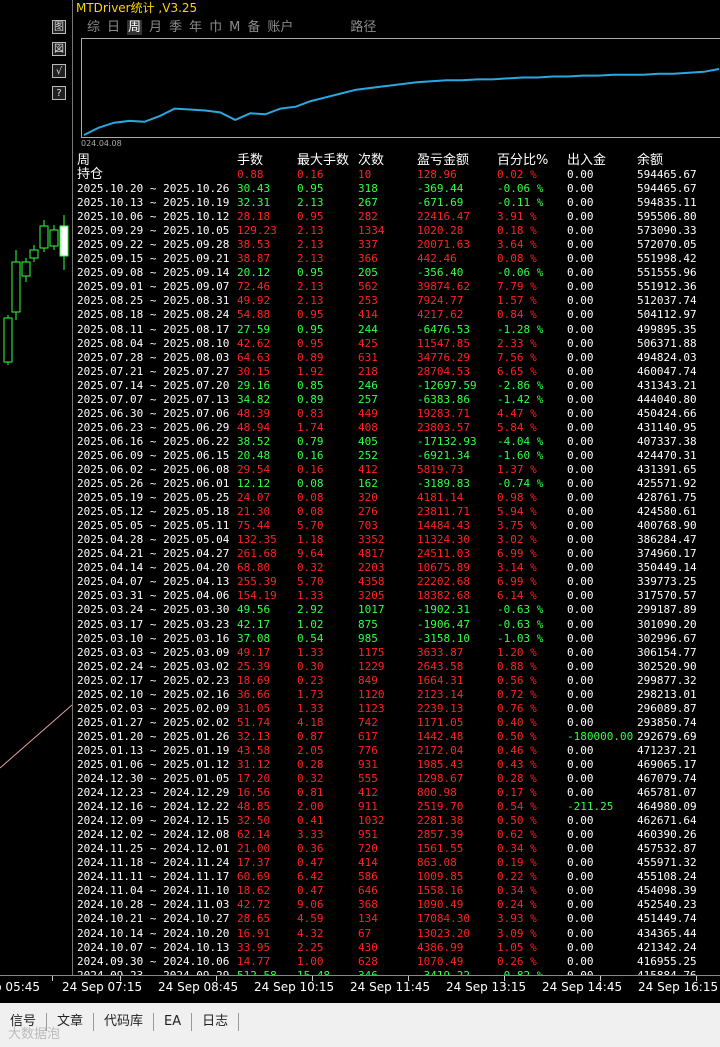  What do you see at coordinates (153, 231) in the screenshot?
I see `cell-week: 2025.09.29 ~ 2025.10.05` at bounding box center [153, 231].